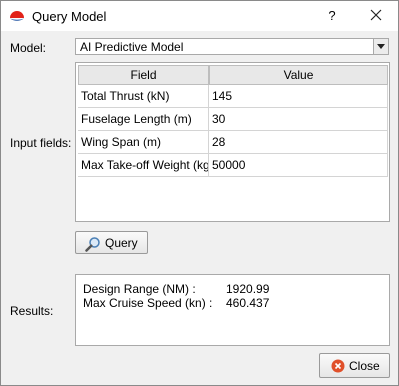  I want to click on app-logo-icon, so click(17, 17).